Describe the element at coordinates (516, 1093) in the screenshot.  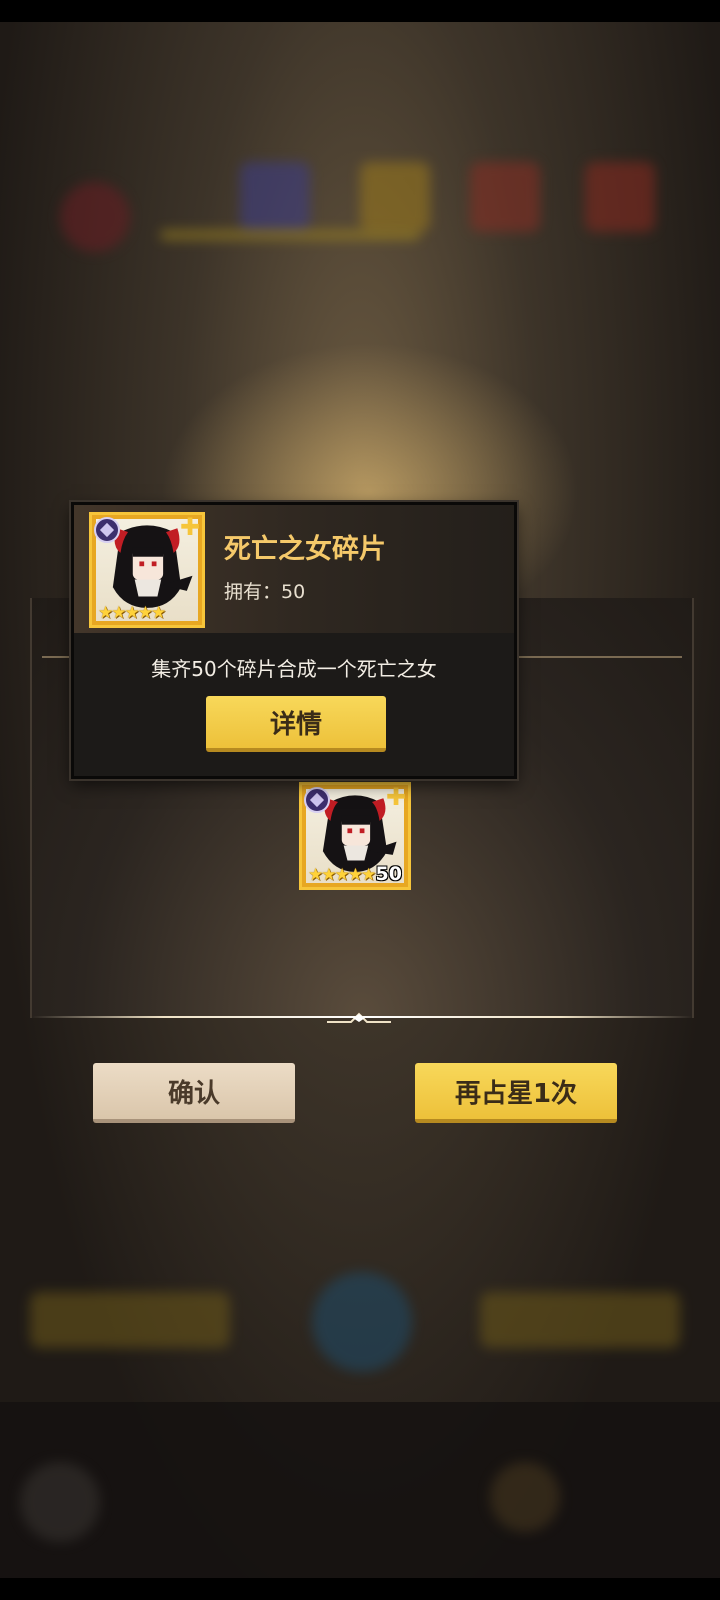
I see `draw-again-button: 再占星1次` at that location.